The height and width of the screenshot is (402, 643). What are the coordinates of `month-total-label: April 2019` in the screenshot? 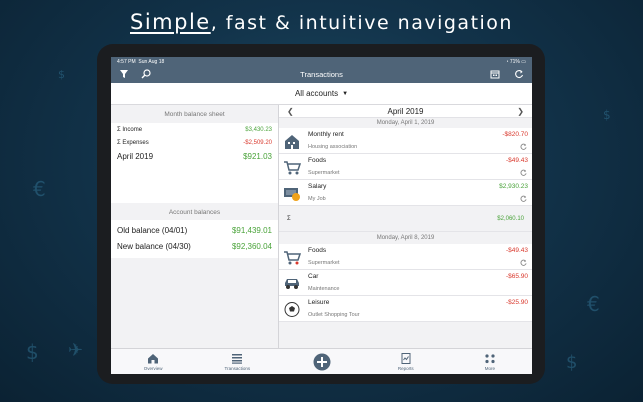 It's located at (135, 156).